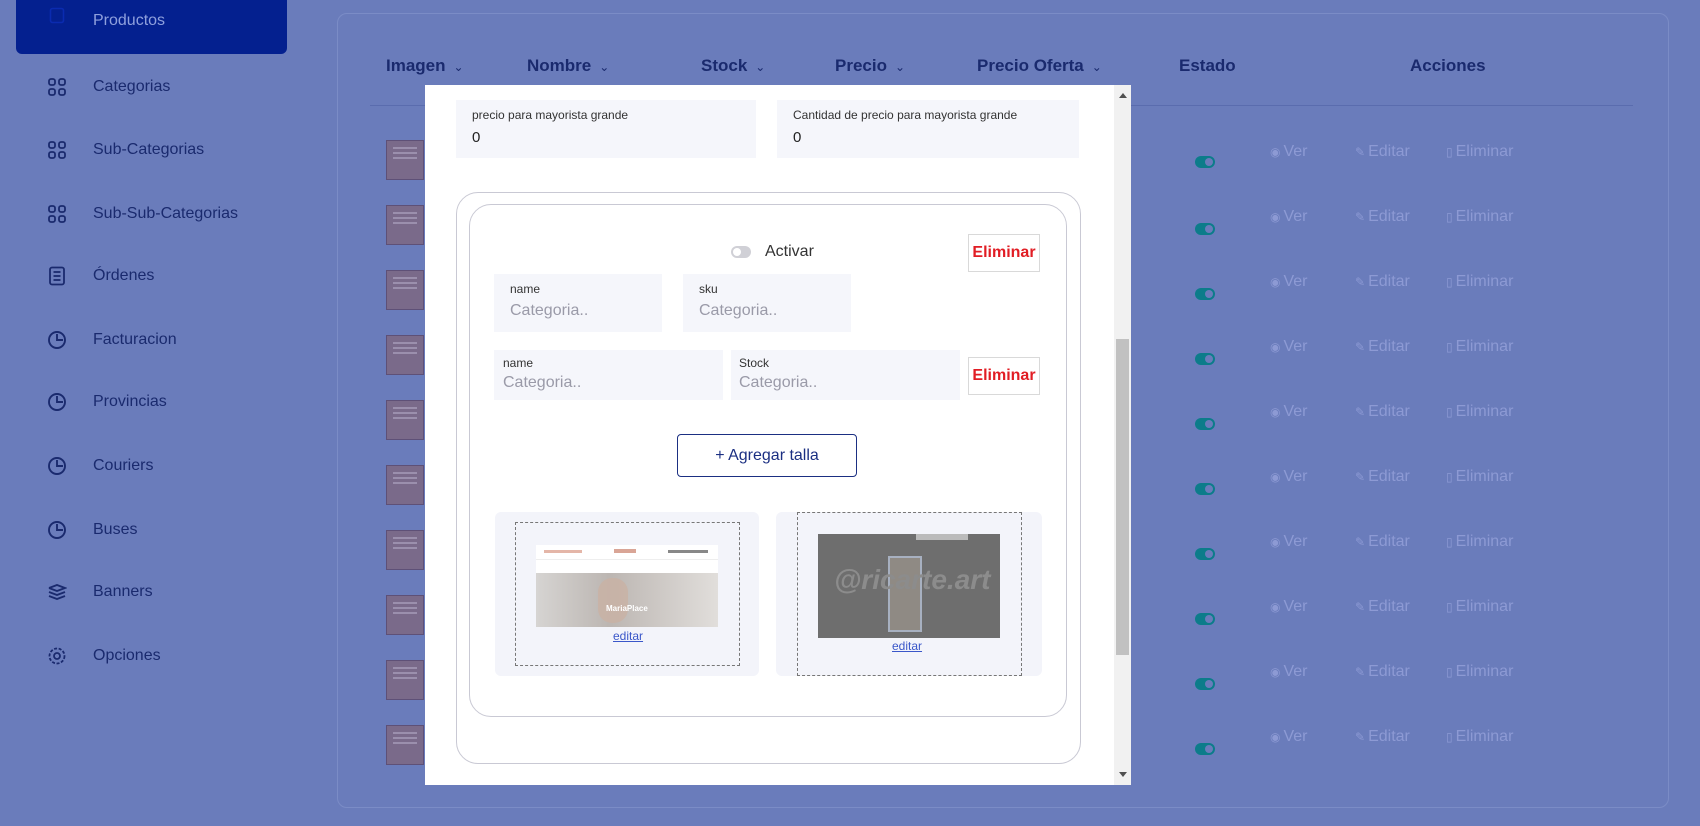  Describe the element at coordinates (1004, 376) in the screenshot. I see `delete-size-button: Eliminar` at that location.